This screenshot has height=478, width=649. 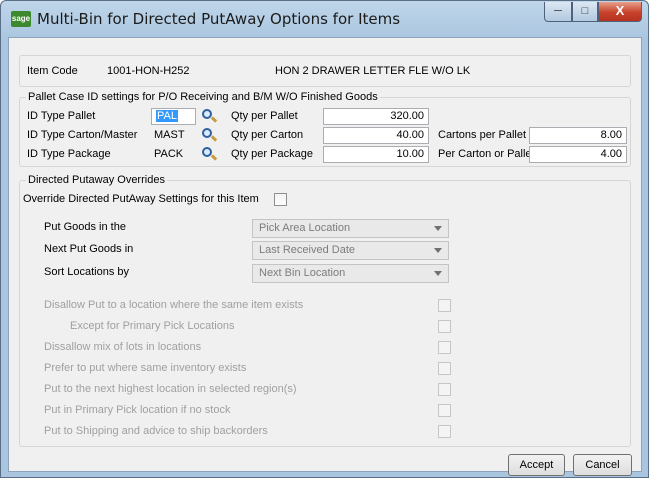 What do you see at coordinates (267, 135) in the screenshot?
I see `qty-per-carton-label: Qty per Carton` at bounding box center [267, 135].